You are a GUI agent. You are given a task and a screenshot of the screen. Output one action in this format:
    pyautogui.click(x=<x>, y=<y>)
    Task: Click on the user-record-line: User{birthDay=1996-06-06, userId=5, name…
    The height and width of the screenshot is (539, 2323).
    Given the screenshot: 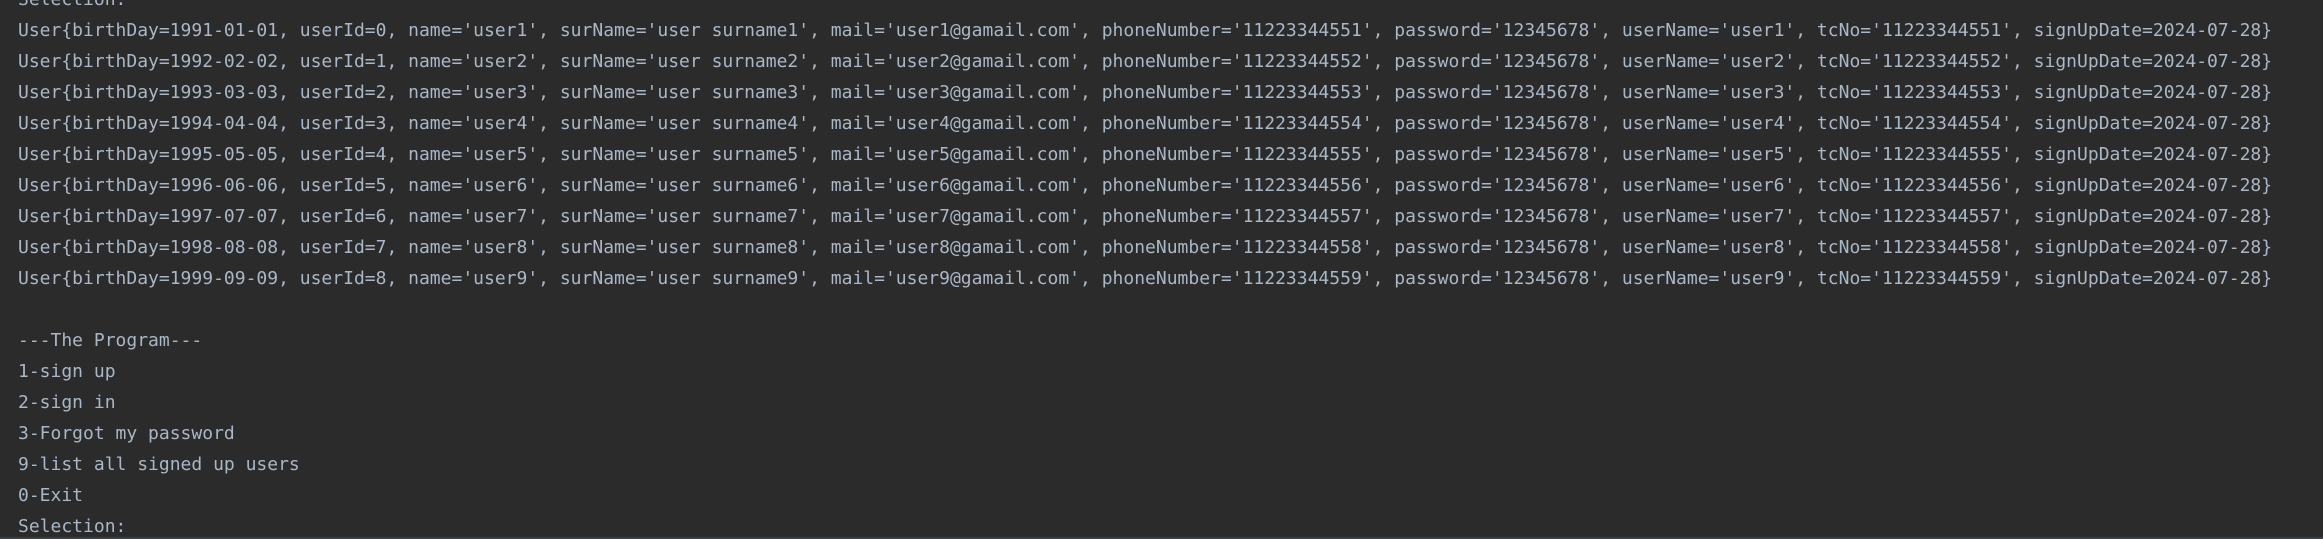 What is the action you would take?
    pyautogui.click(x=1145, y=185)
    